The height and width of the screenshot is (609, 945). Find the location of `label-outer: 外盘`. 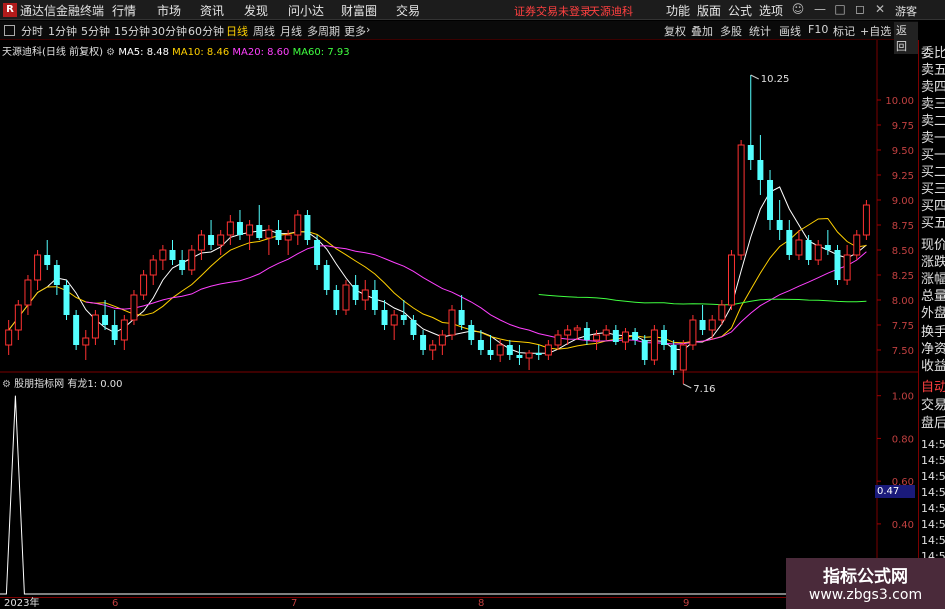

label-outer: 外盘 is located at coordinates (933, 313).